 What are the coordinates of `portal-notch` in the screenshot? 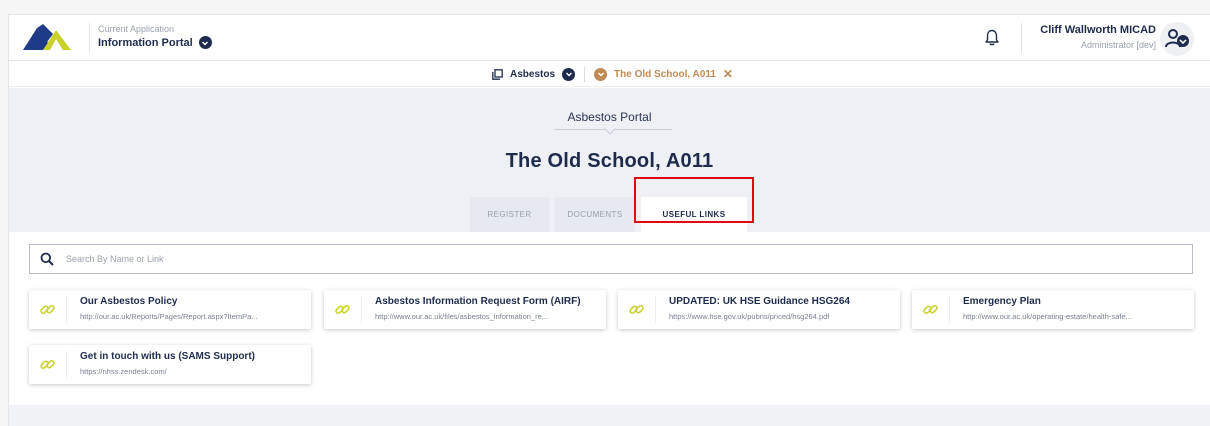 It's located at (610, 129).